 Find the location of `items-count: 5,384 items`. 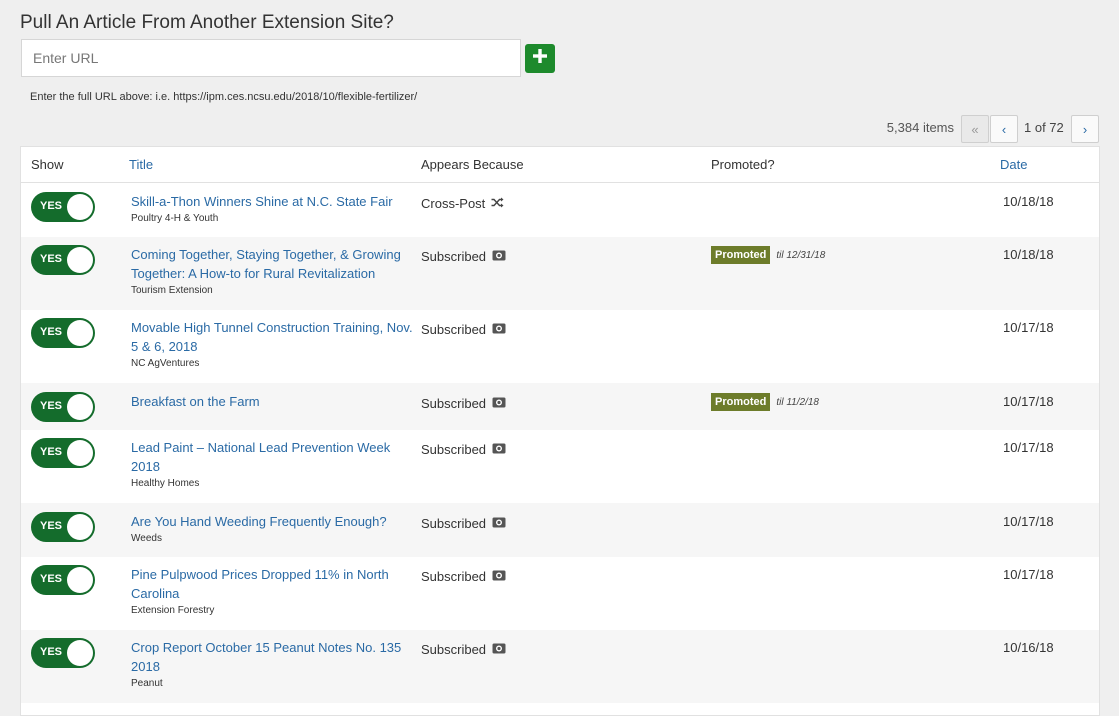

items-count: 5,384 items is located at coordinates (920, 127).